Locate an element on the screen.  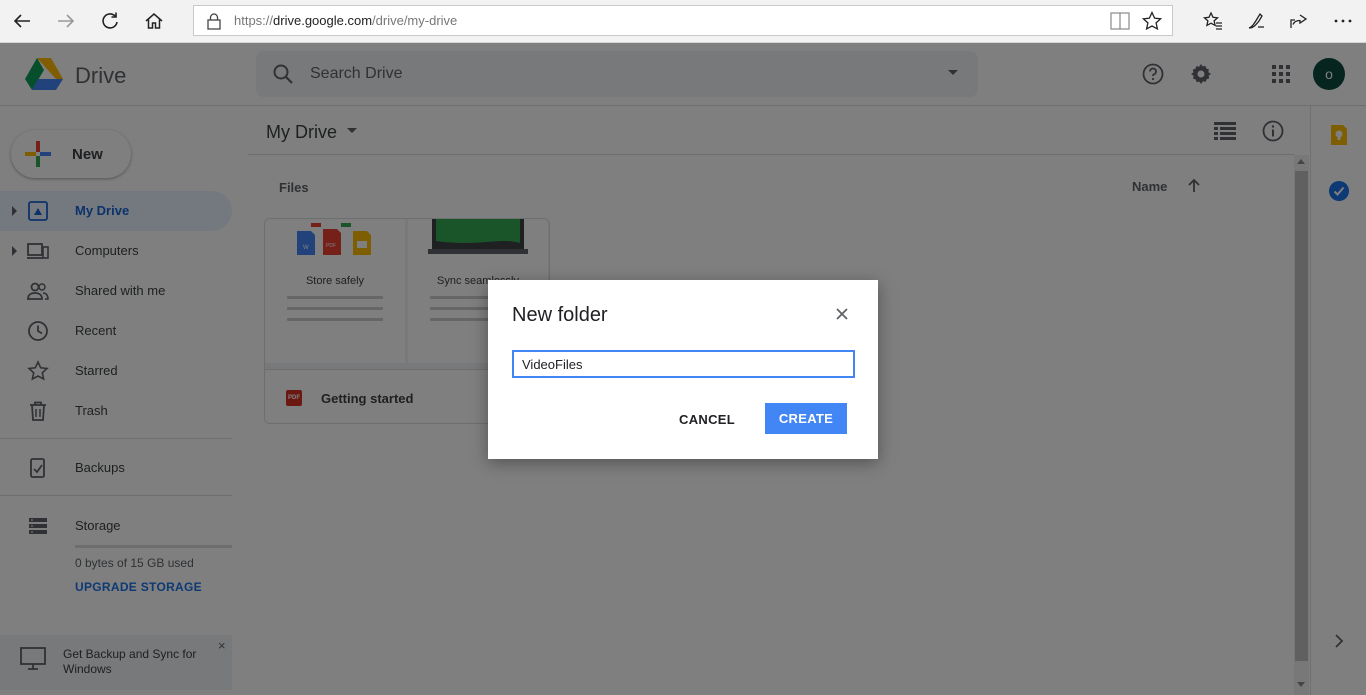
home-icon is located at coordinates (154, 21).